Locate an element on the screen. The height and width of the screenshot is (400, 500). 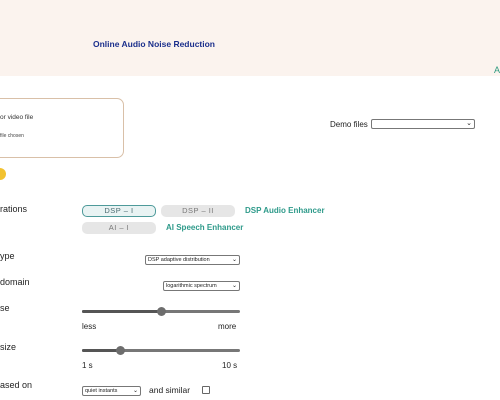
based-on-select-value: quiet instants is located at coordinates (101, 391).